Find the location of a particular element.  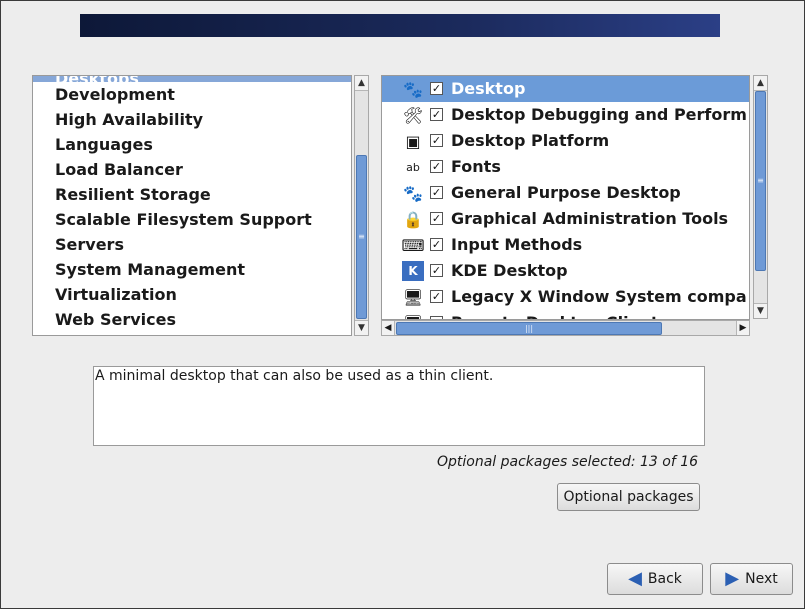

group-item: High Availability is located at coordinates (192, 119).